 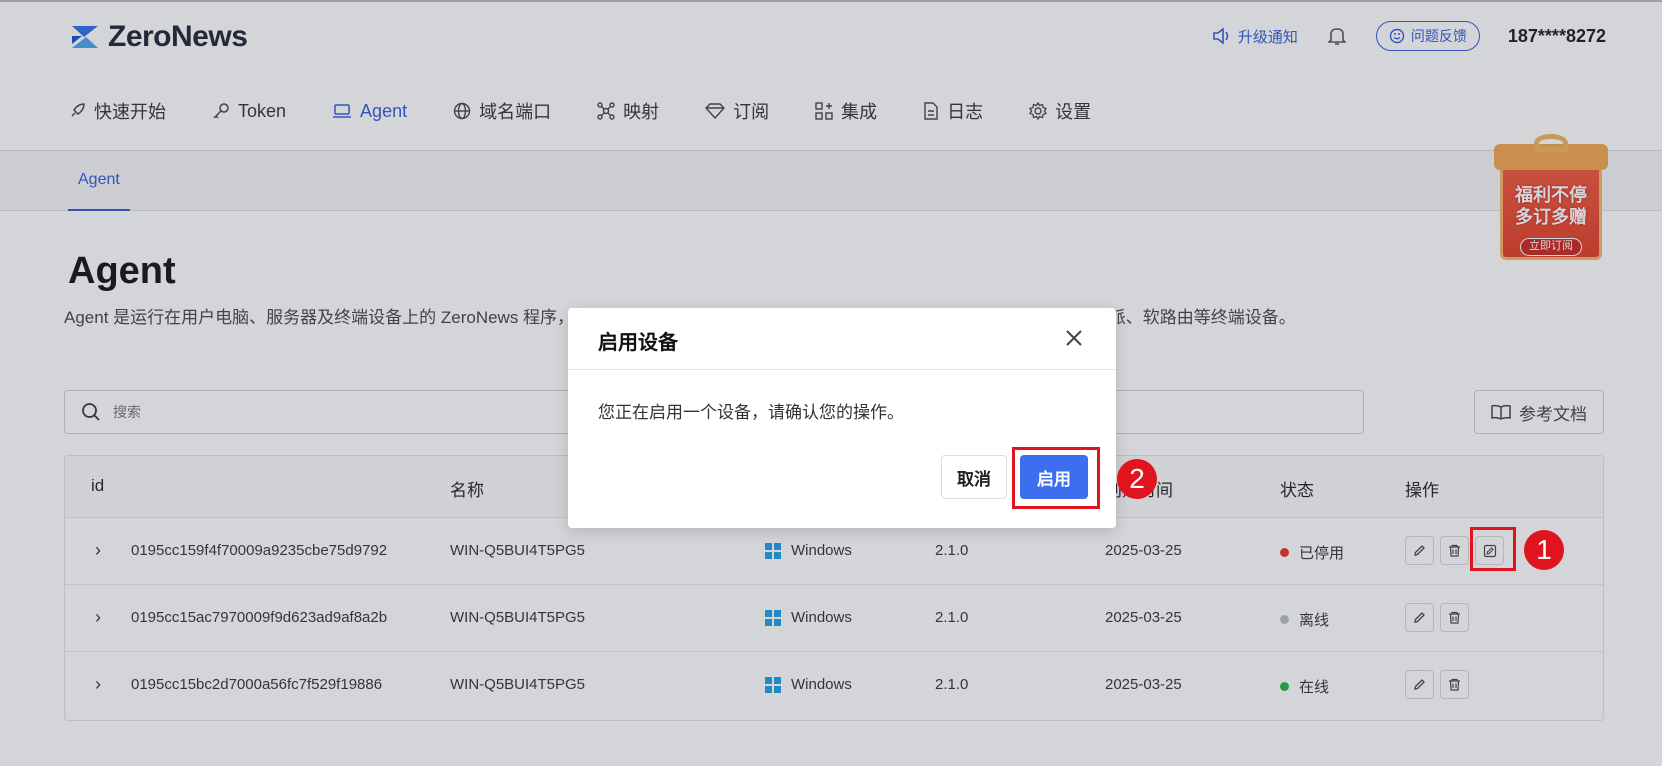 I want to click on cancel-button: 取消, so click(x=974, y=477).